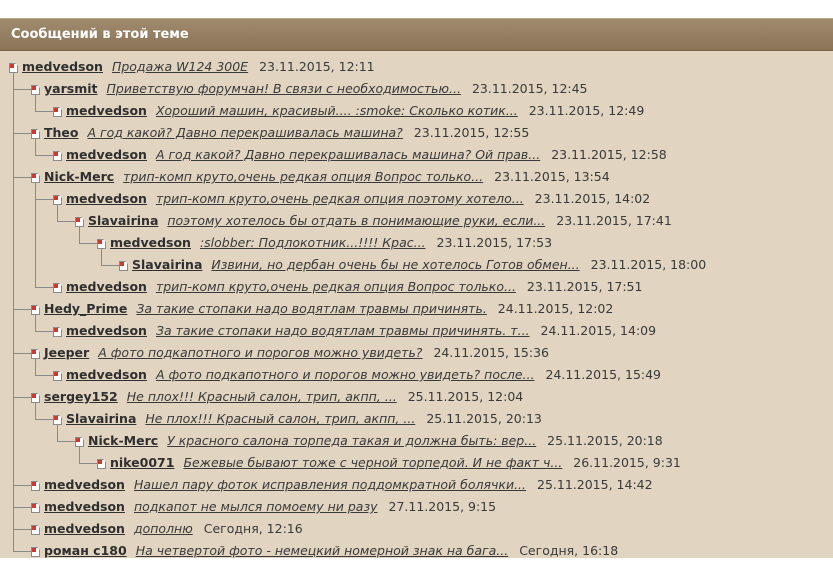 This screenshot has width=833, height=562. What do you see at coordinates (61, 132) in the screenshot?
I see `post-author-link: Theo` at bounding box center [61, 132].